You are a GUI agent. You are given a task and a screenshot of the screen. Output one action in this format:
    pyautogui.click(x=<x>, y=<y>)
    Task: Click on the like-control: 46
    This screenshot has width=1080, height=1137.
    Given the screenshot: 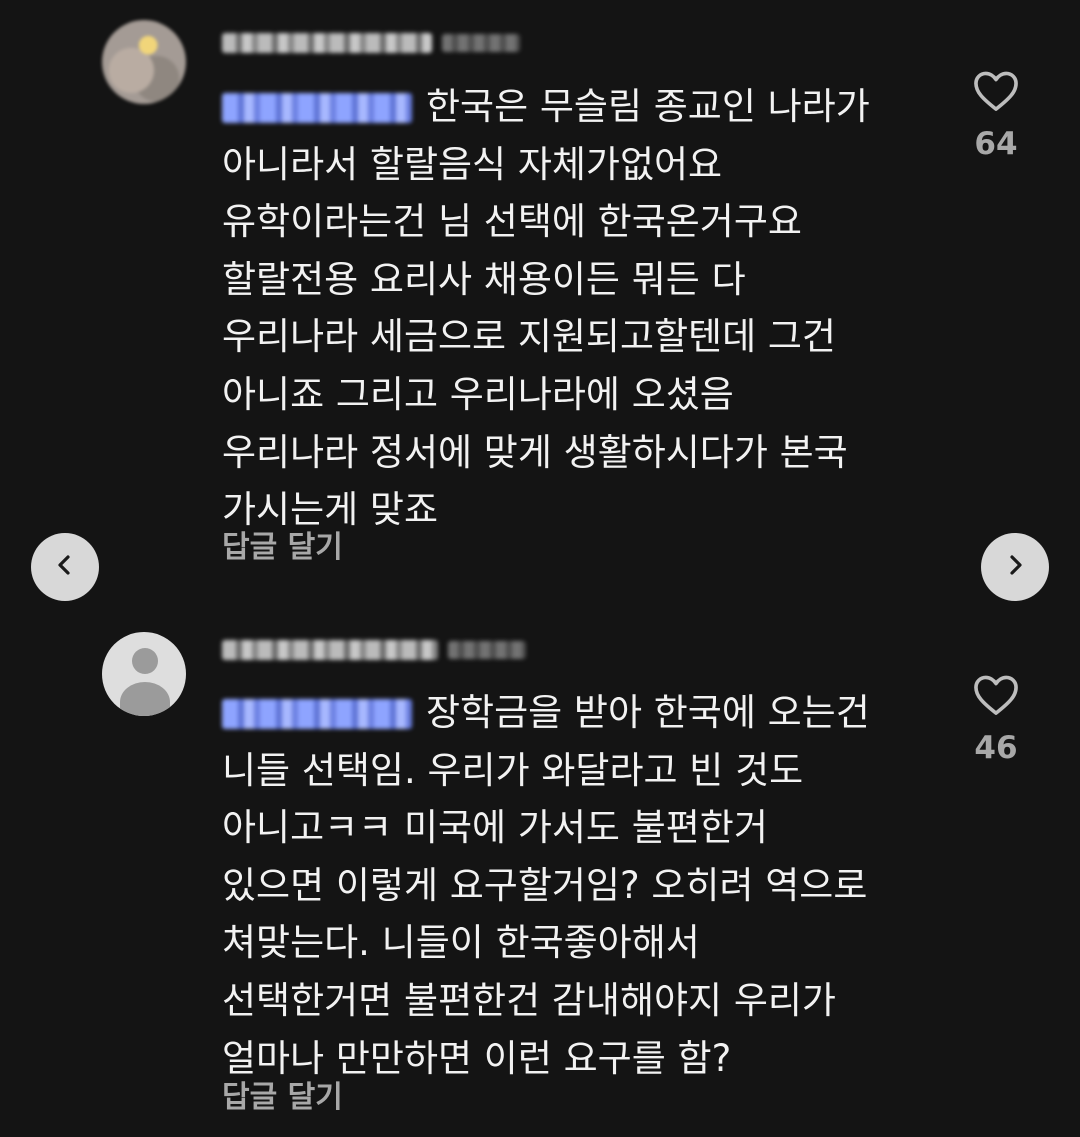 What is the action you would take?
    pyautogui.click(x=996, y=720)
    